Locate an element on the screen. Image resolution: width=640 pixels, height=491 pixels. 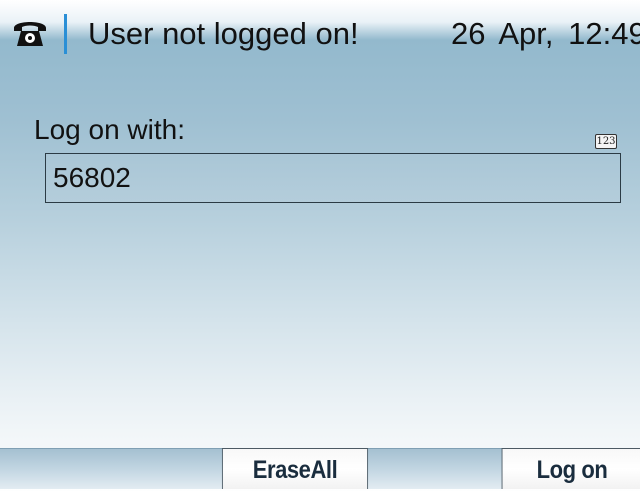
logon-label: Log on with: is located at coordinates (109, 129).